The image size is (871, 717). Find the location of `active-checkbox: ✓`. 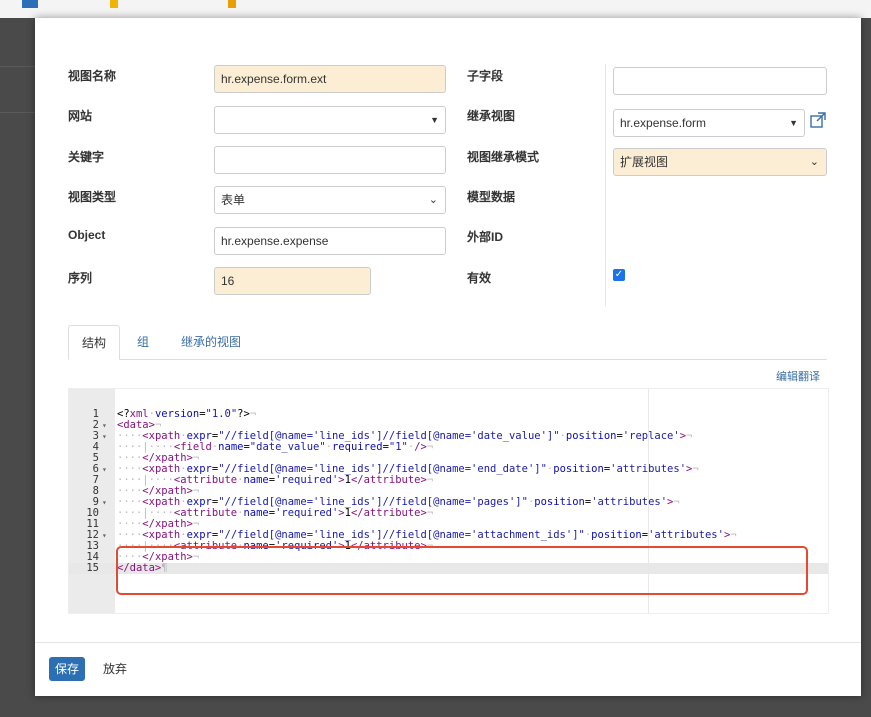

active-checkbox: ✓ is located at coordinates (619, 275).